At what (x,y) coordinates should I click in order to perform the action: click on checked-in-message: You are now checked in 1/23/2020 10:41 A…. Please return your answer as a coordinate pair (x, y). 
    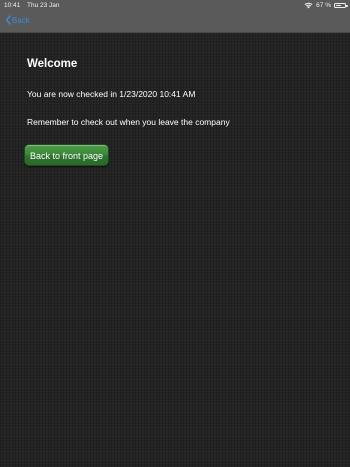
    Looking at the image, I should click on (111, 94).